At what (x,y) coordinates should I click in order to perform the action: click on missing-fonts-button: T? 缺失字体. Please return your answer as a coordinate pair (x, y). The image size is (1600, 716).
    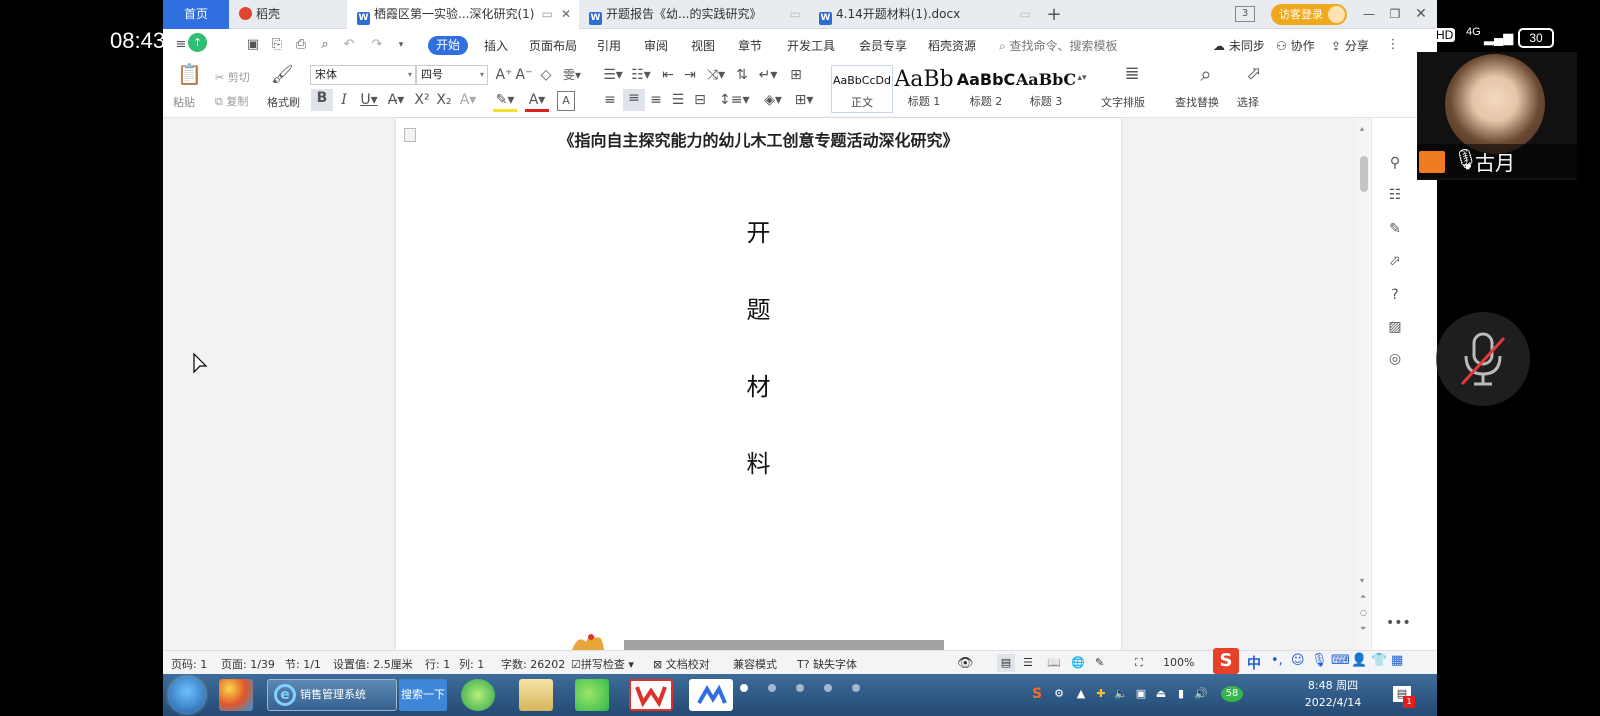
    Looking at the image, I should click on (827, 664).